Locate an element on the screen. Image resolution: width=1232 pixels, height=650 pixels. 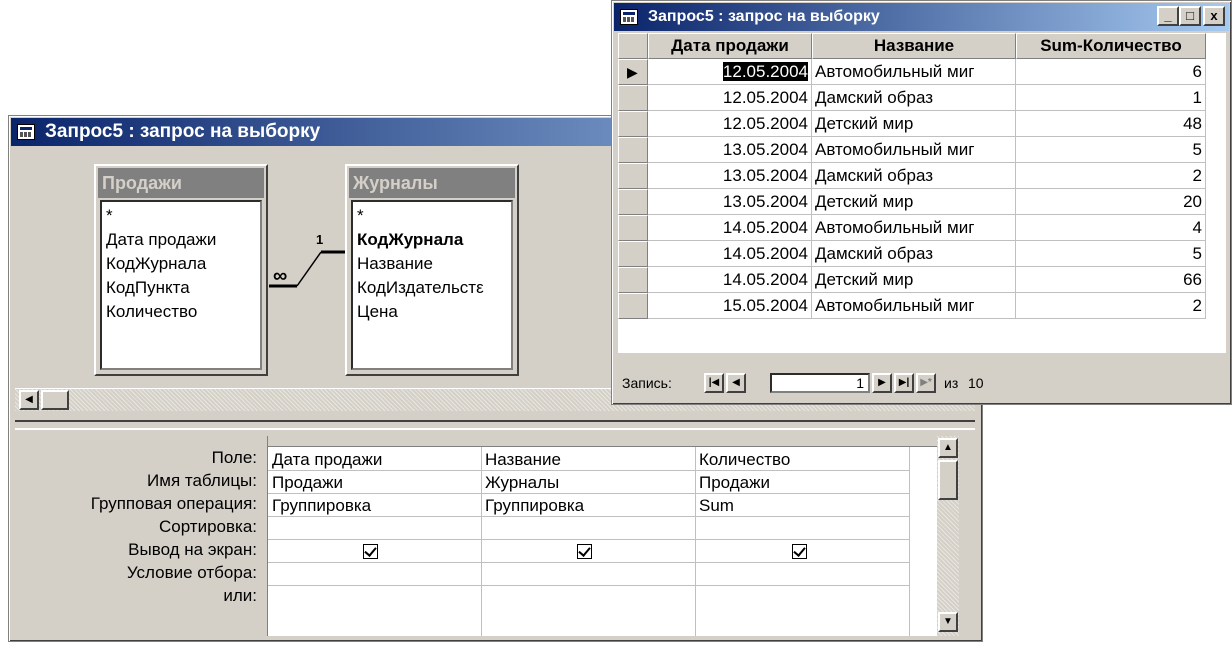
qbe-column-3: Количество Продажи Sum is located at coordinates (802, 536).